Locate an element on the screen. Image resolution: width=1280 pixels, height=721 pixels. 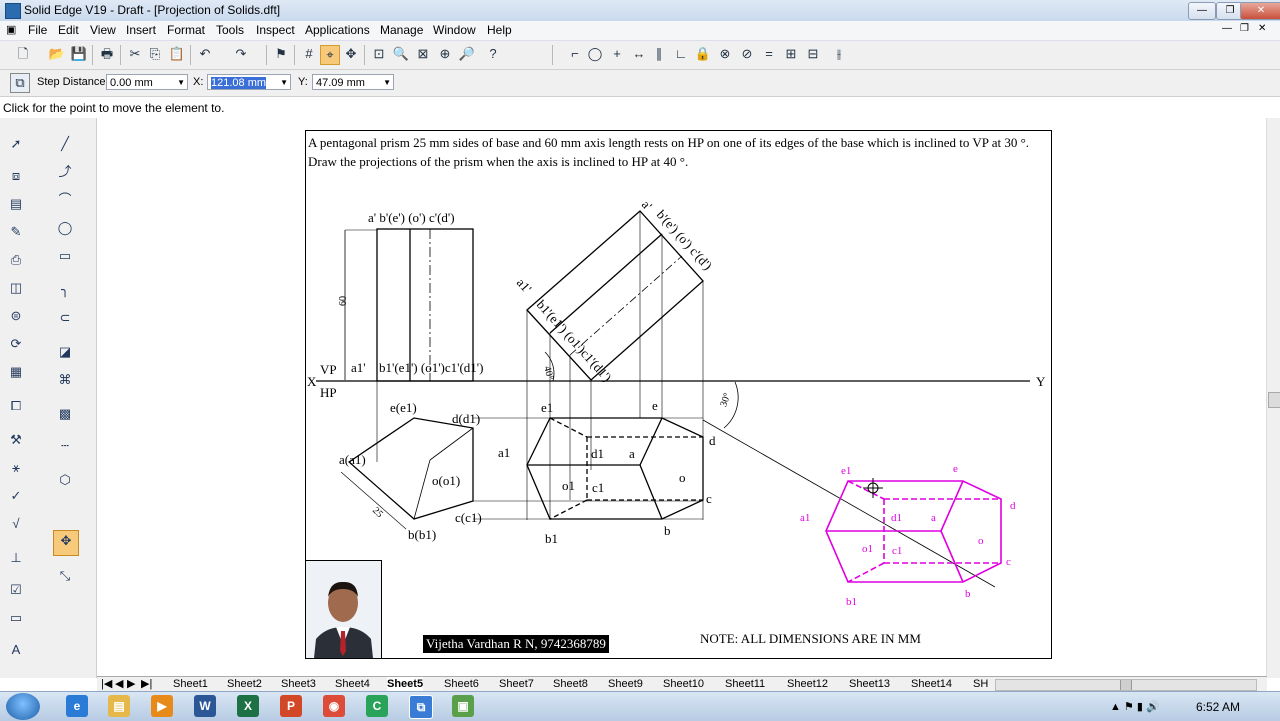
line-draw-icon: ╱ is located at coordinates (65, 144).